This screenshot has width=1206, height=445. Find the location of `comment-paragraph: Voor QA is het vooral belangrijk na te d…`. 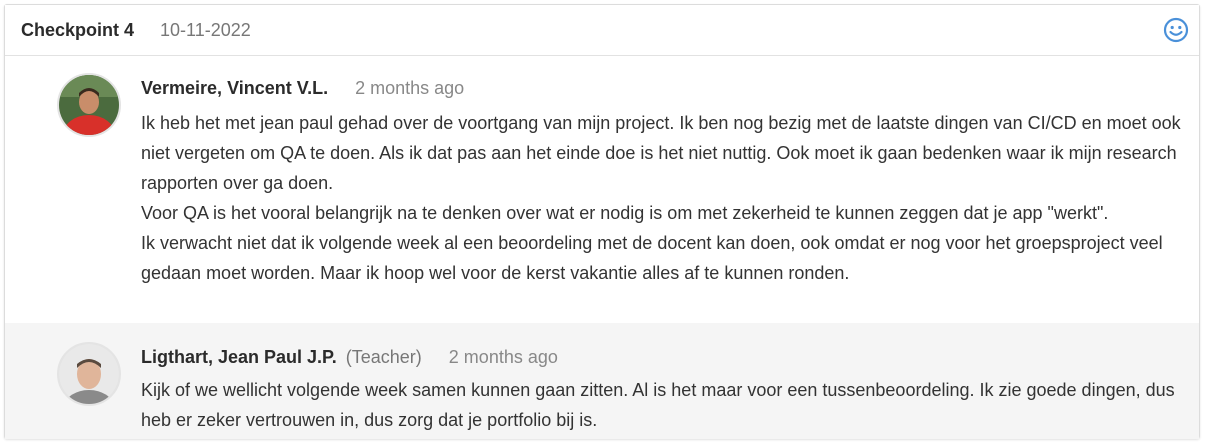

comment-paragraph: Voor QA is het vooral belangrijk na te d… is located at coordinates (625, 213).